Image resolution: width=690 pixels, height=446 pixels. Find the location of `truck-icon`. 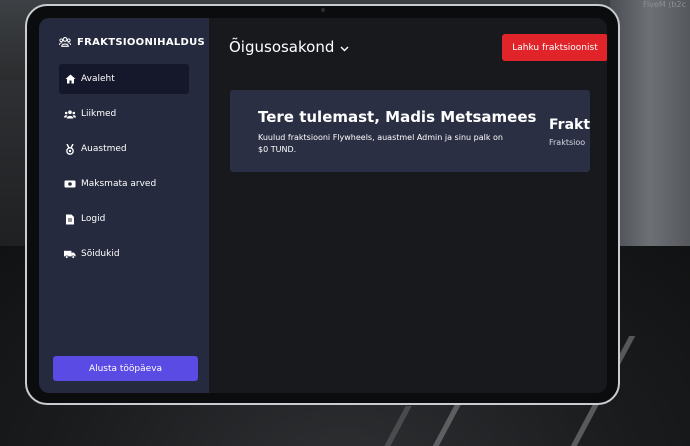

truck-icon is located at coordinates (70, 254).